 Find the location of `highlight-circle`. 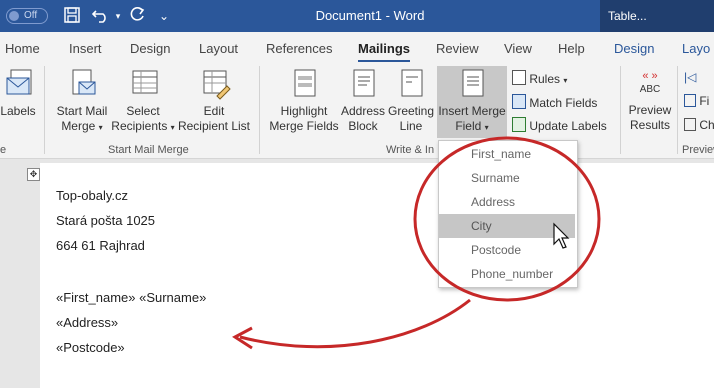

highlight-circle is located at coordinates (507, 219).